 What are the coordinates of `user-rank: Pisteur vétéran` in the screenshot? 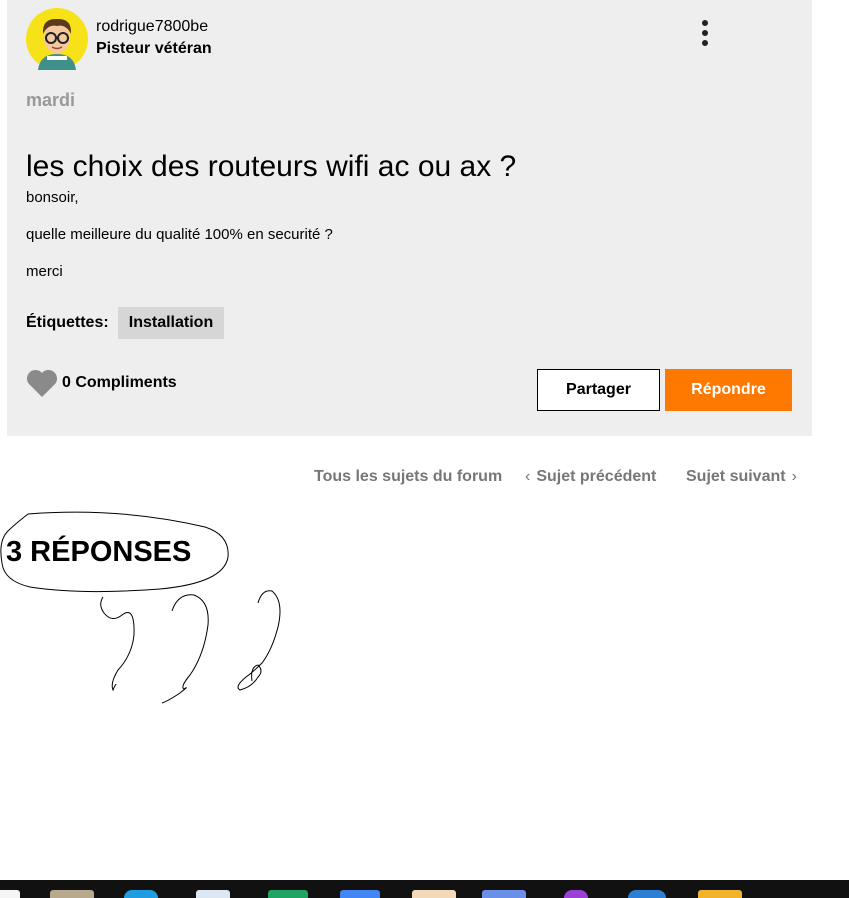 It's located at (154, 48).